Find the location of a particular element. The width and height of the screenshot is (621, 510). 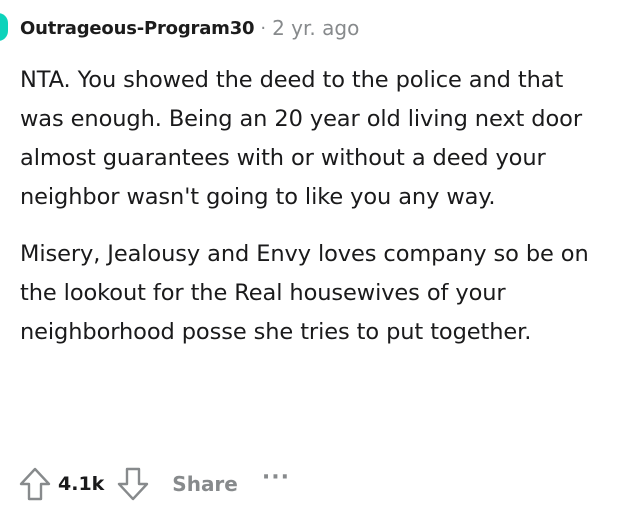

upvote-button is located at coordinates (35, 484).